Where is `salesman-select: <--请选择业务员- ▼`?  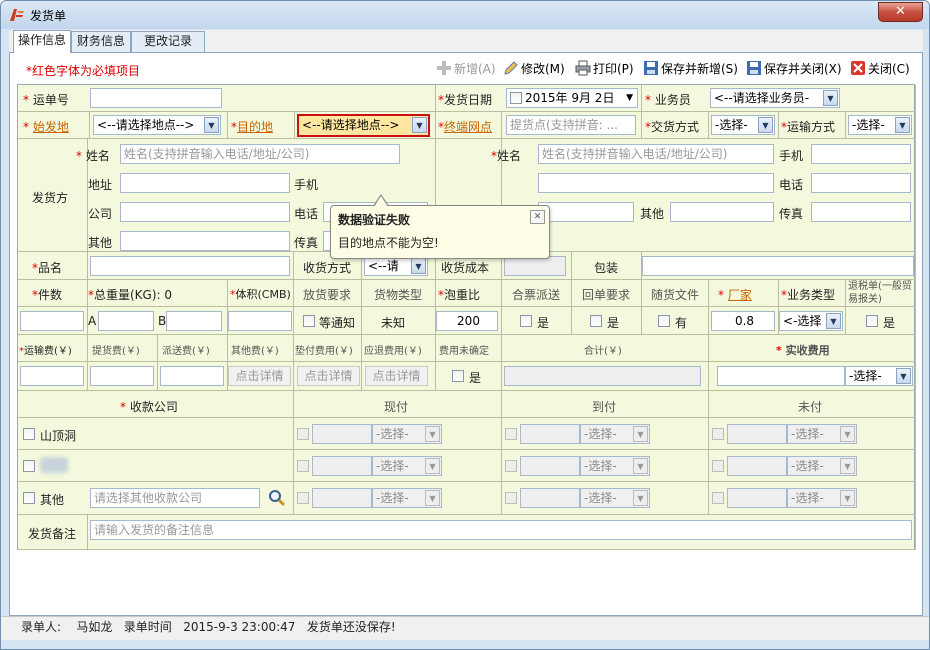 salesman-select: <--请选择业务员- ▼ is located at coordinates (775, 98).